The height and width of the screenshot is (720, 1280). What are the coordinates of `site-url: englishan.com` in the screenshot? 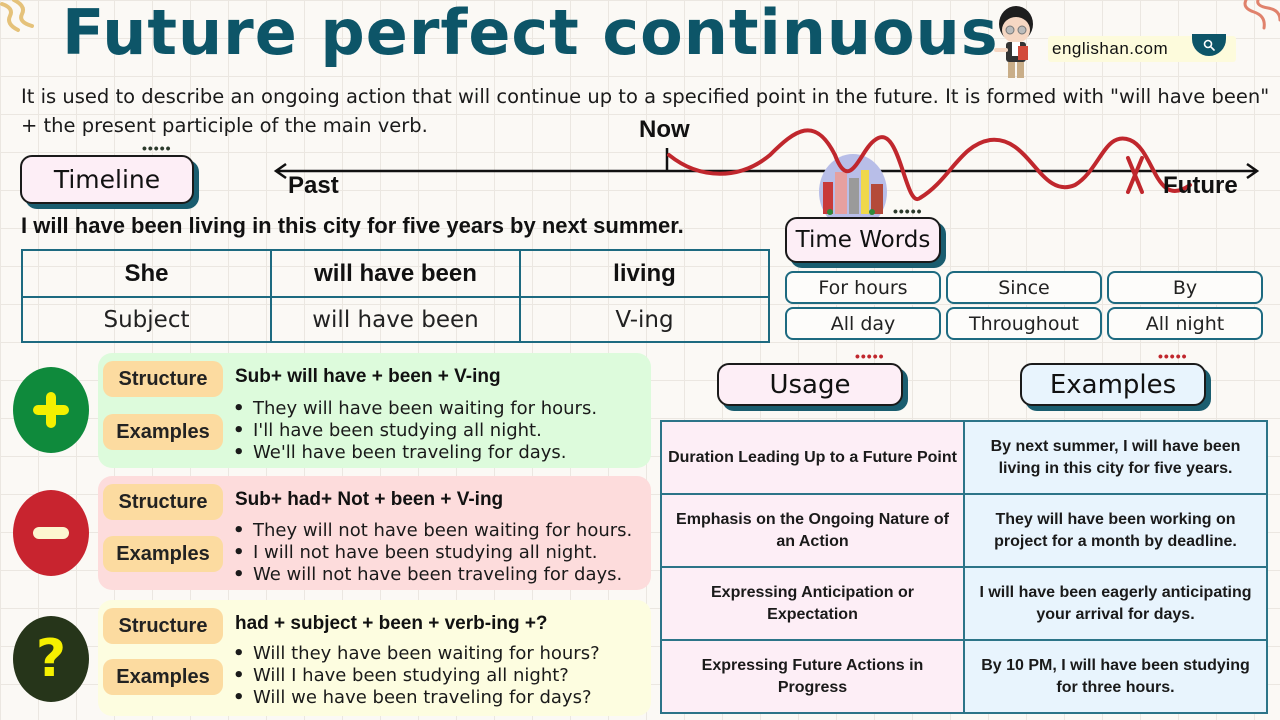 It's located at (1110, 49).